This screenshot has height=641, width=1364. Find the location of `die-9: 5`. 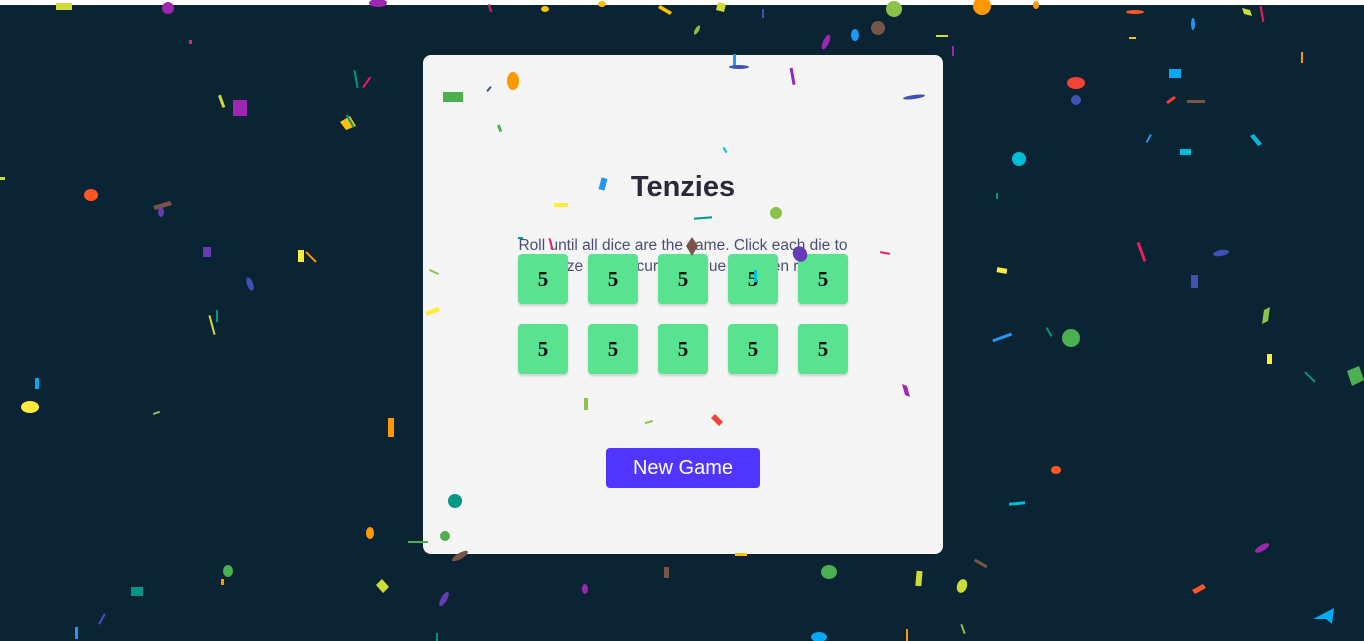

die-9: 5 is located at coordinates (753, 349).